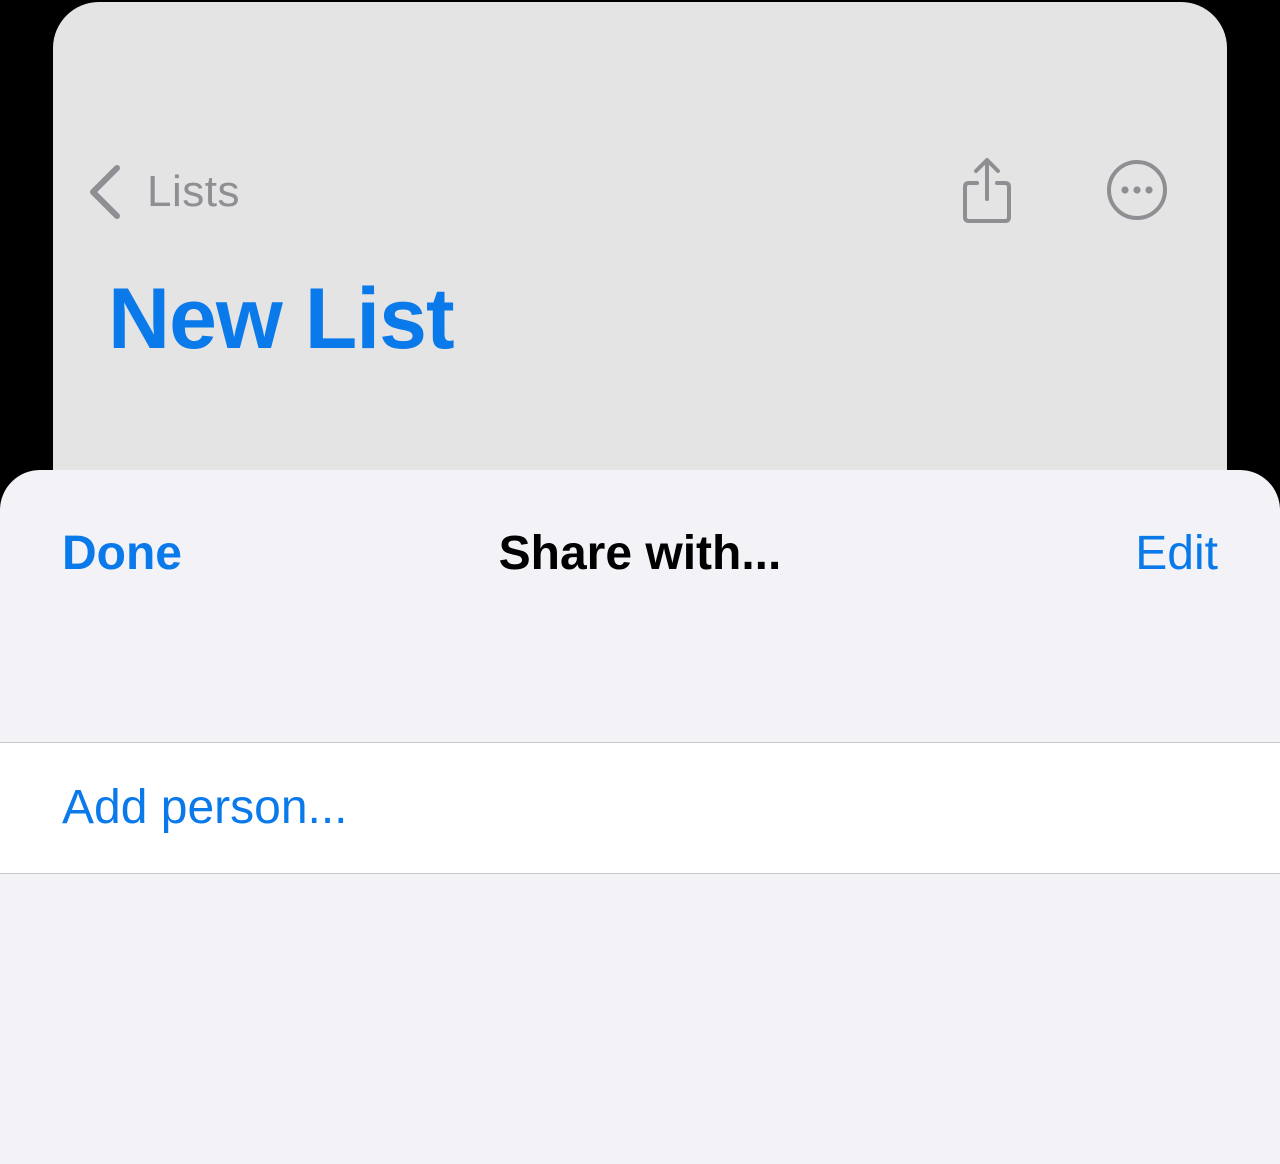 The height and width of the screenshot is (1164, 1280). I want to click on more-options-button, so click(1137, 192).